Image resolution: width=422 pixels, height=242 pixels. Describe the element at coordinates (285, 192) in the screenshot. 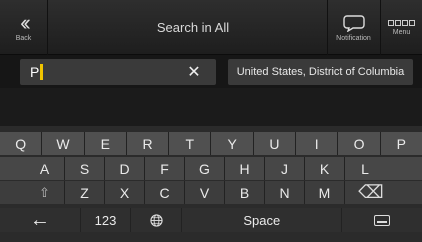

I see `key-n: N` at that location.